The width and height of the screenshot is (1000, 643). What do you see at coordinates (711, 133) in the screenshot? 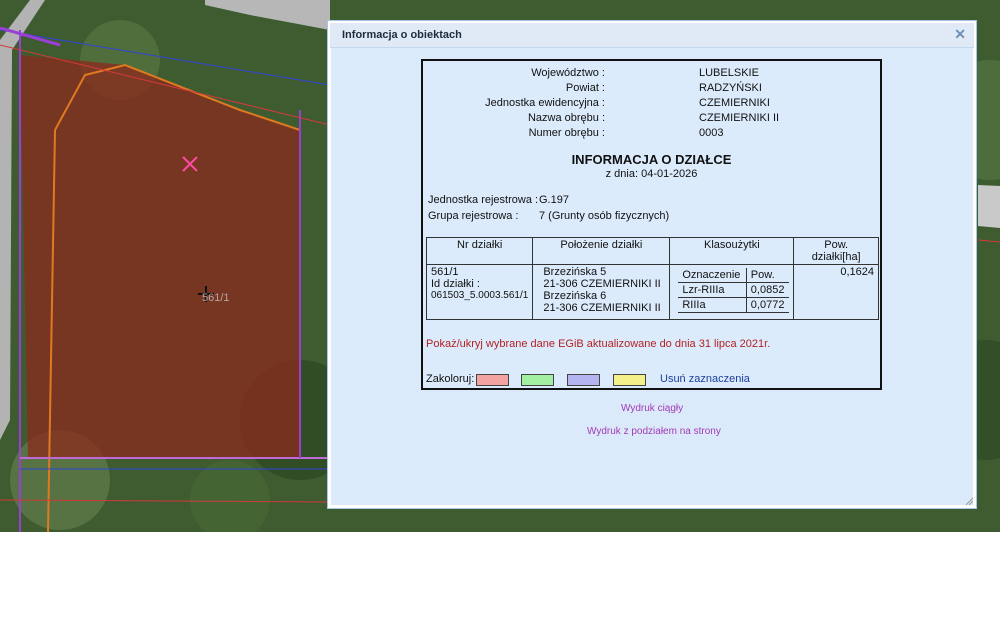
I see `header-value: 0003` at bounding box center [711, 133].